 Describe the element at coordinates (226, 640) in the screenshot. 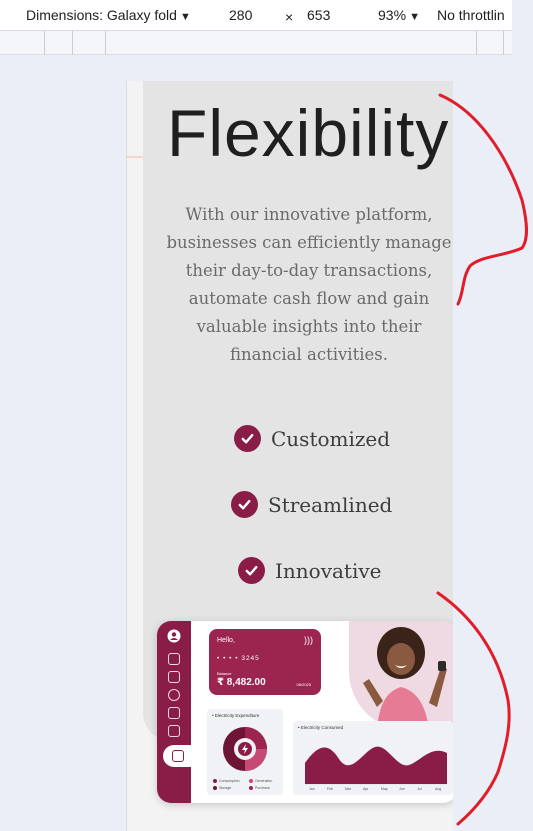

I see `greeting: Hello,` at that location.